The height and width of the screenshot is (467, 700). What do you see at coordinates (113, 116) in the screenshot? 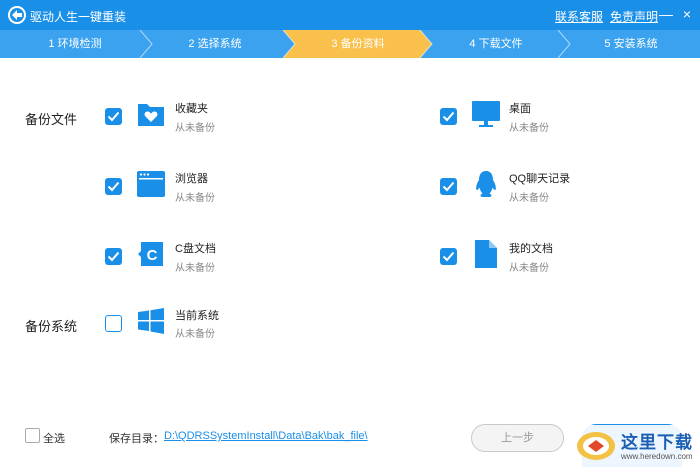
I see `favorites-checkbox` at bounding box center [113, 116].